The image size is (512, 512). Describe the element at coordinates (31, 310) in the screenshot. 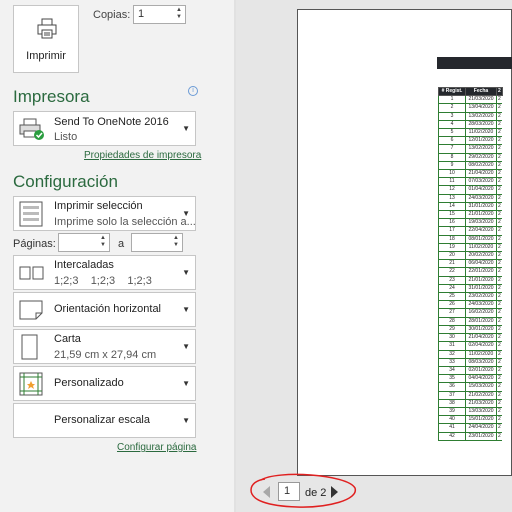

I see `landscape-page-icon` at that location.